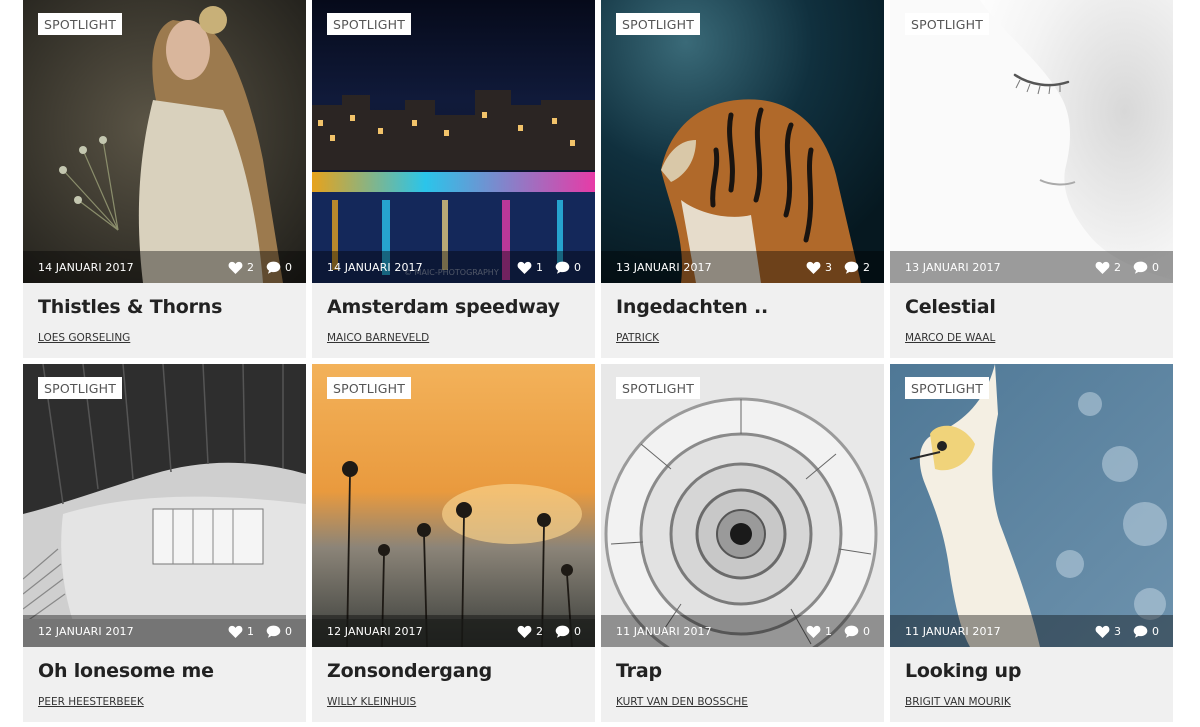 This screenshot has width=1200, height=727. I want to click on photo-title: Zonsondergang, so click(409, 671).